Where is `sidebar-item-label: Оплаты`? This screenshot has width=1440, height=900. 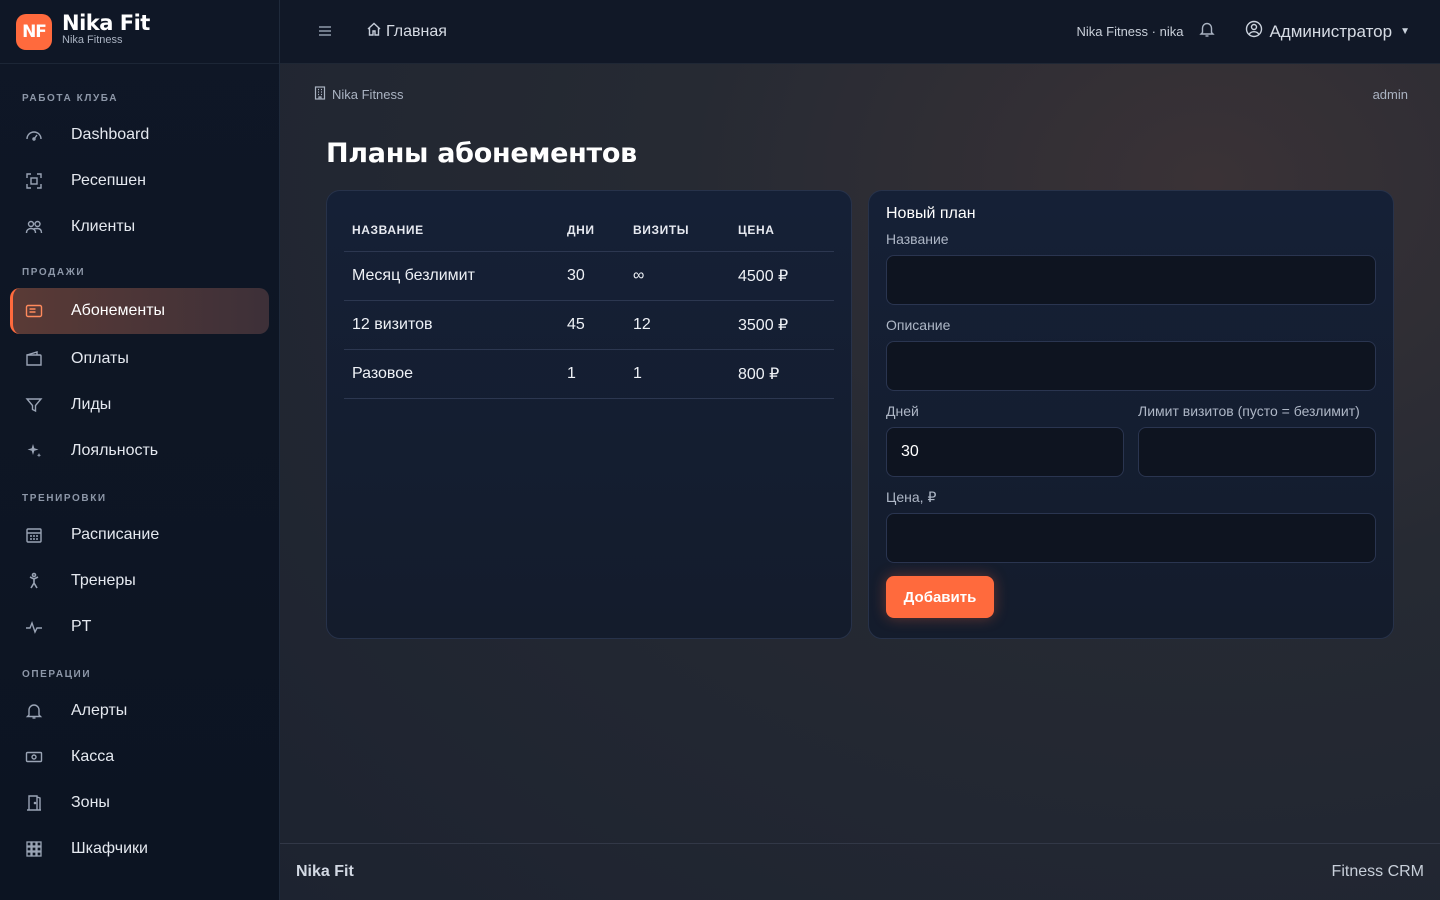
sidebar-item-label: Оплаты is located at coordinates (100, 358).